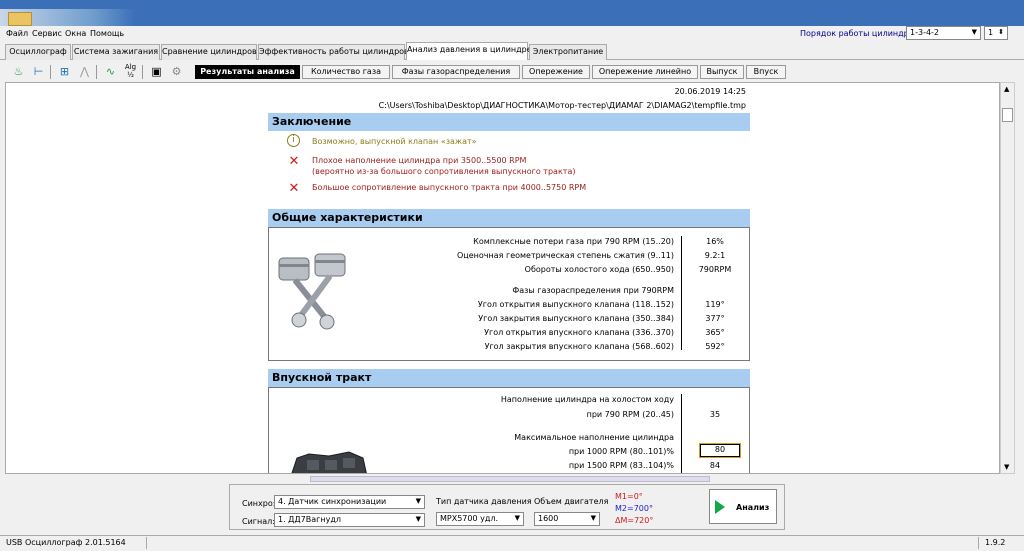  Describe the element at coordinates (110, 71) in the screenshot. I see `waveform-icon: ∿` at that location.